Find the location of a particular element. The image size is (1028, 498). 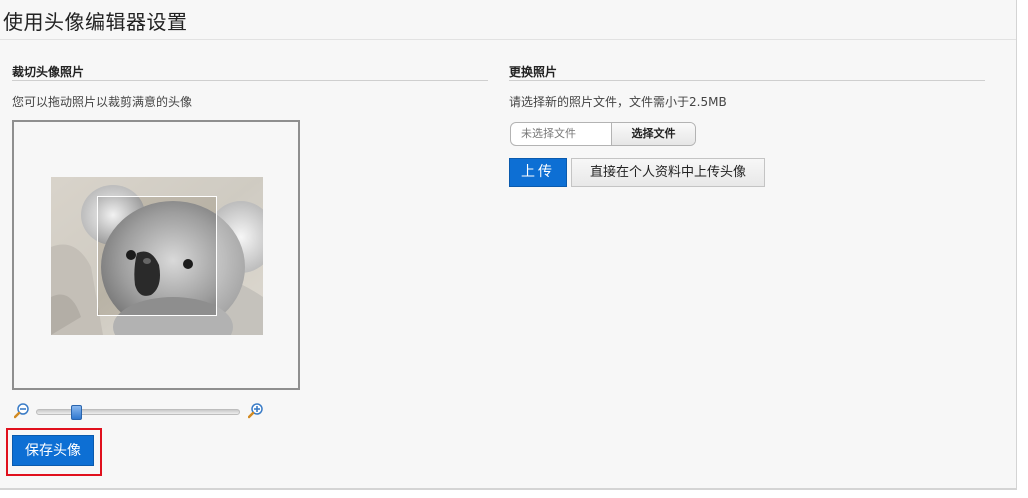

replace-section-title: 更换照片 is located at coordinates (533, 72).